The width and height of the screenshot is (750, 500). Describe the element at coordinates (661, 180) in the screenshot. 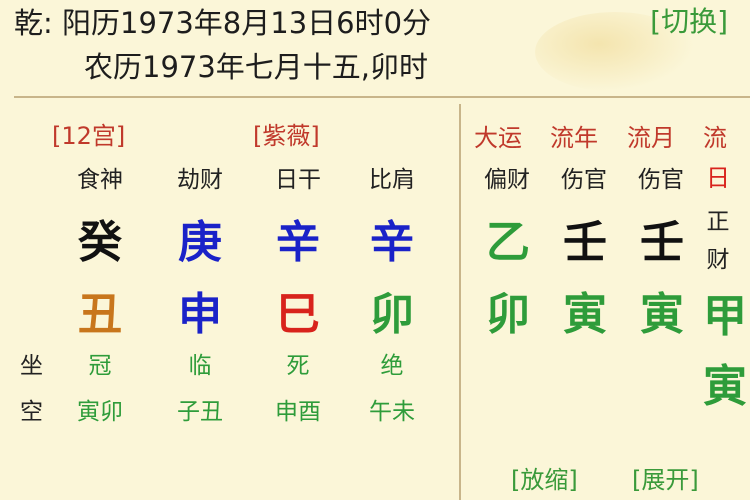

I see `shishen-liuyue: 伤官` at that location.